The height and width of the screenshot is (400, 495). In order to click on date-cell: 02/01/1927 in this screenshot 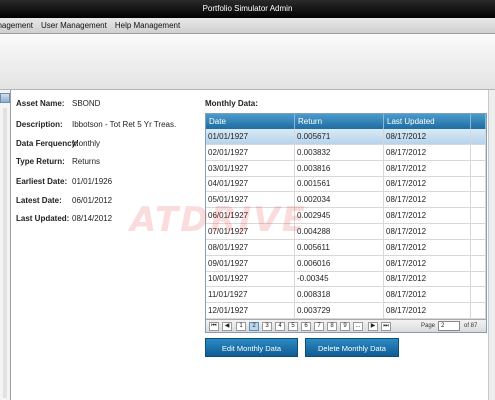, I will do `click(250, 152)`.